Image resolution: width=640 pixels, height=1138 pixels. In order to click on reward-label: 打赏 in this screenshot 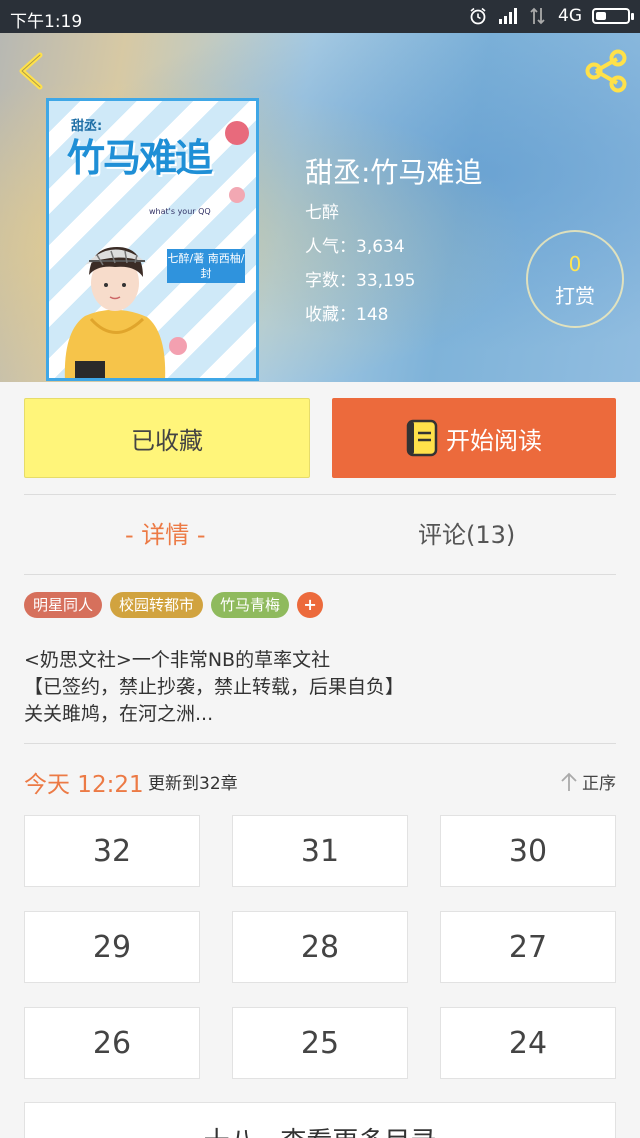, I will do `click(575, 296)`.